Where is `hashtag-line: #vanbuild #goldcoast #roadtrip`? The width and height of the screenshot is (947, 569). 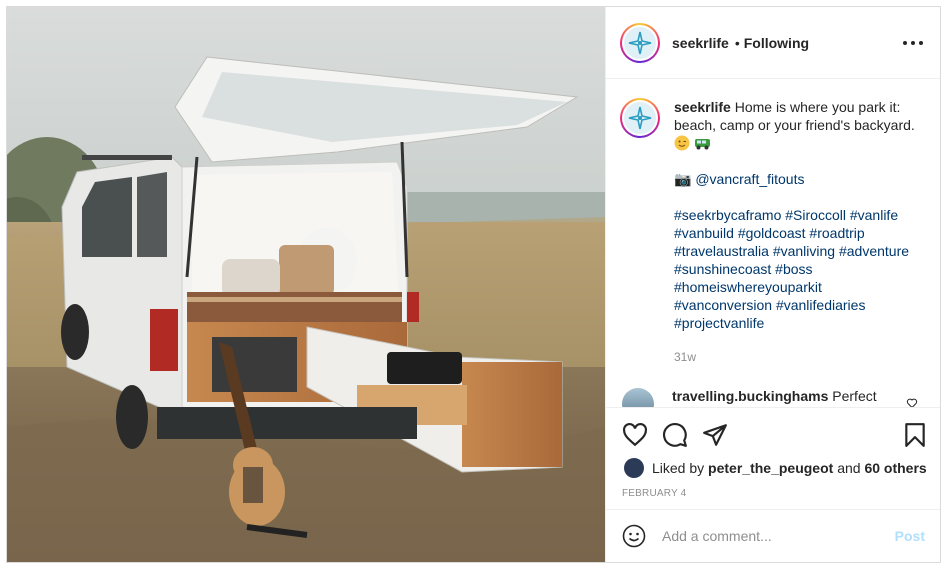
hashtag-line: #vanbuild #goldcoast #roadtrip is located at coordinates (799, 233).